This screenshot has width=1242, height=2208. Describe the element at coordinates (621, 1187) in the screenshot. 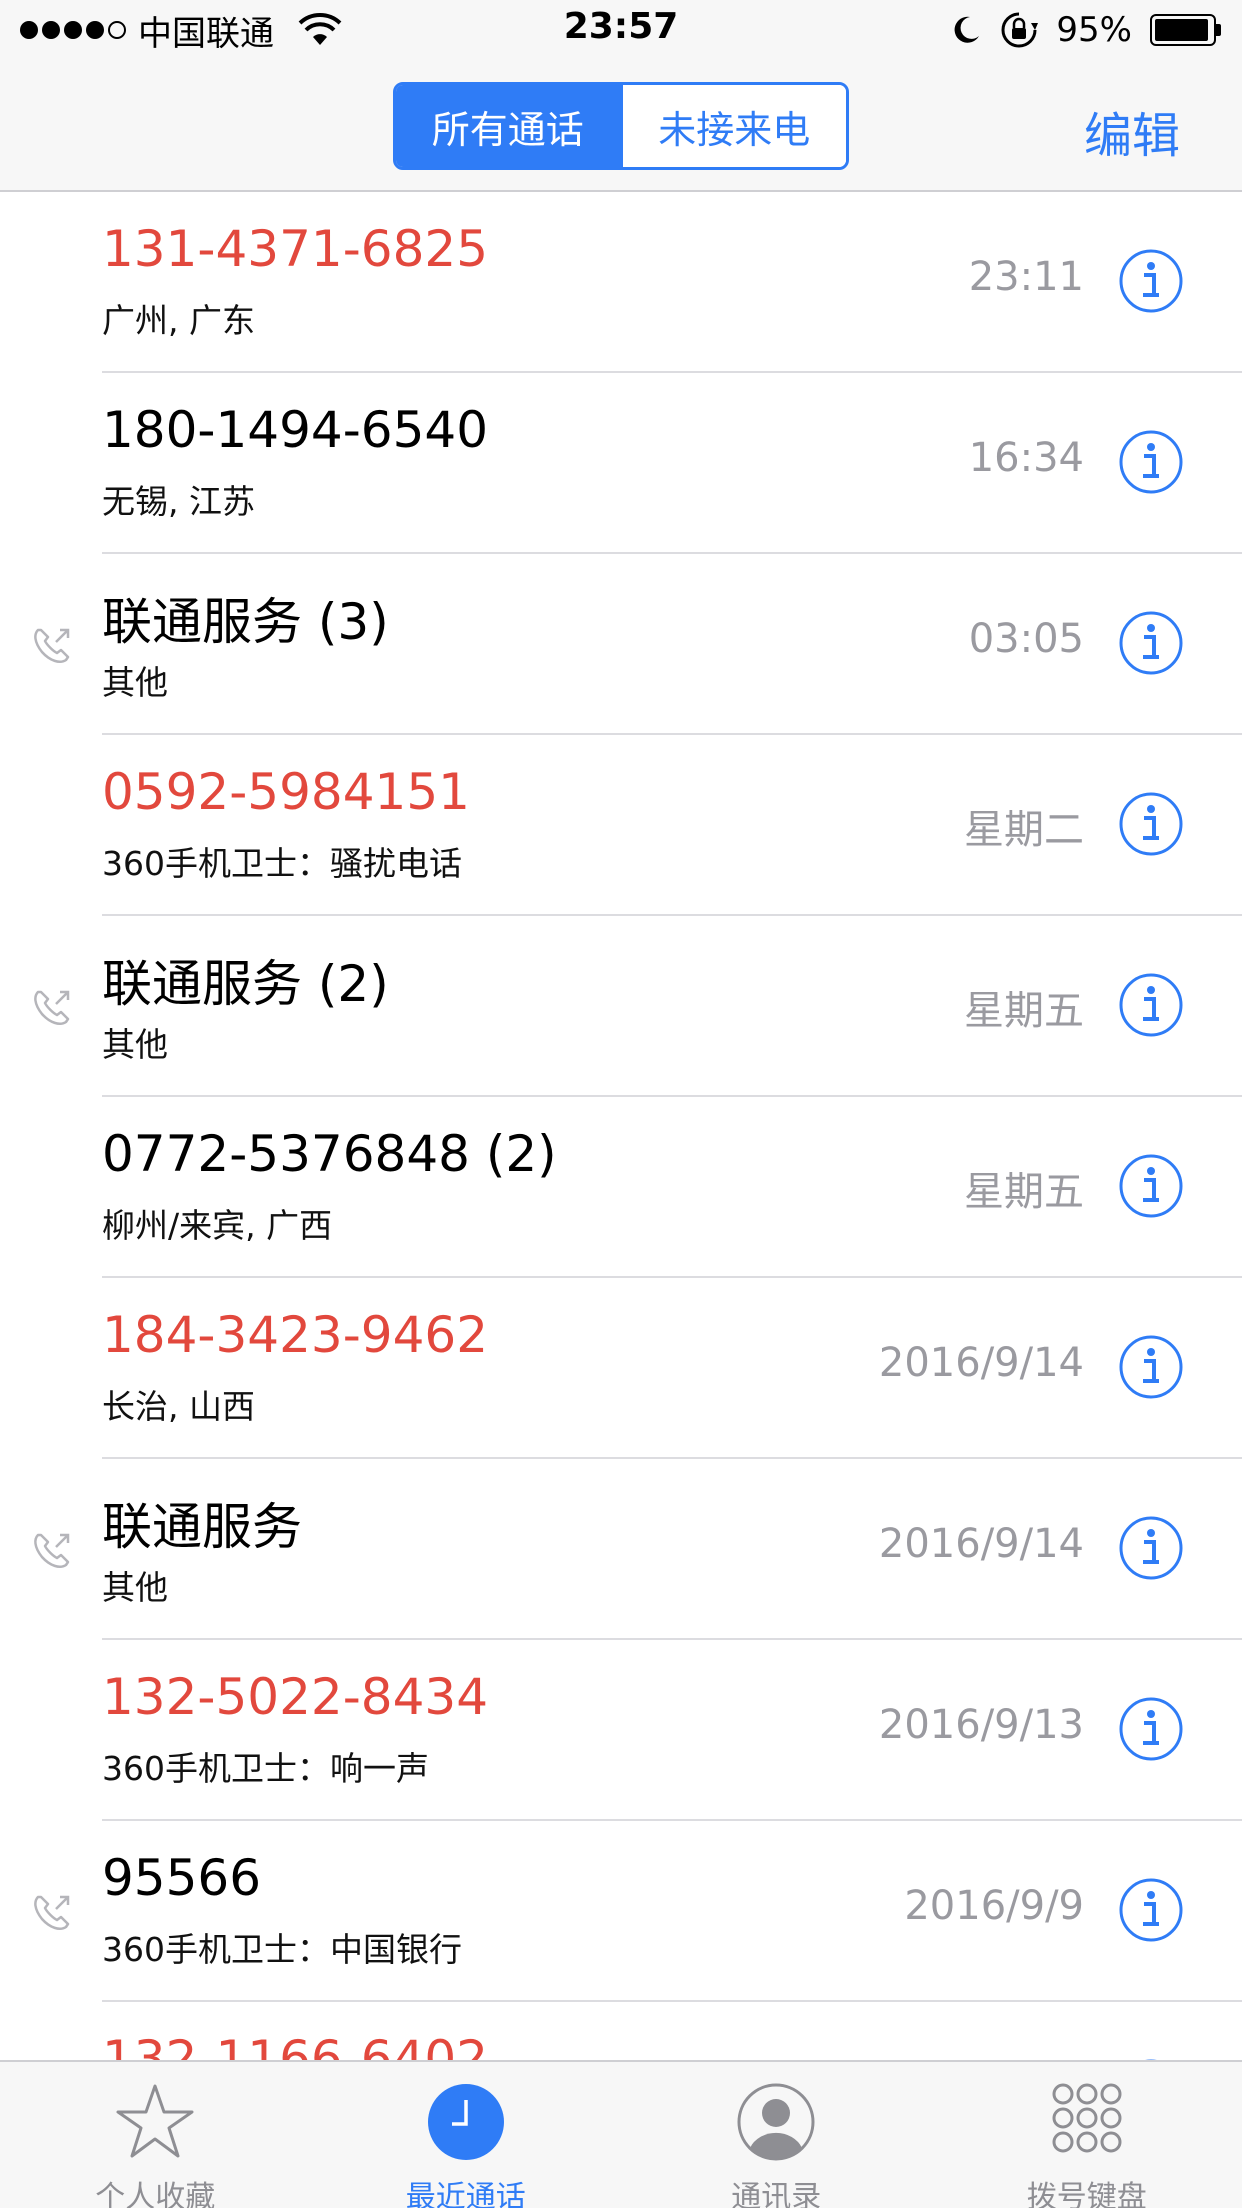

I see `call-row: 0772-5376848 (2) 柳州/来宾, 广西 星期五` at that location.